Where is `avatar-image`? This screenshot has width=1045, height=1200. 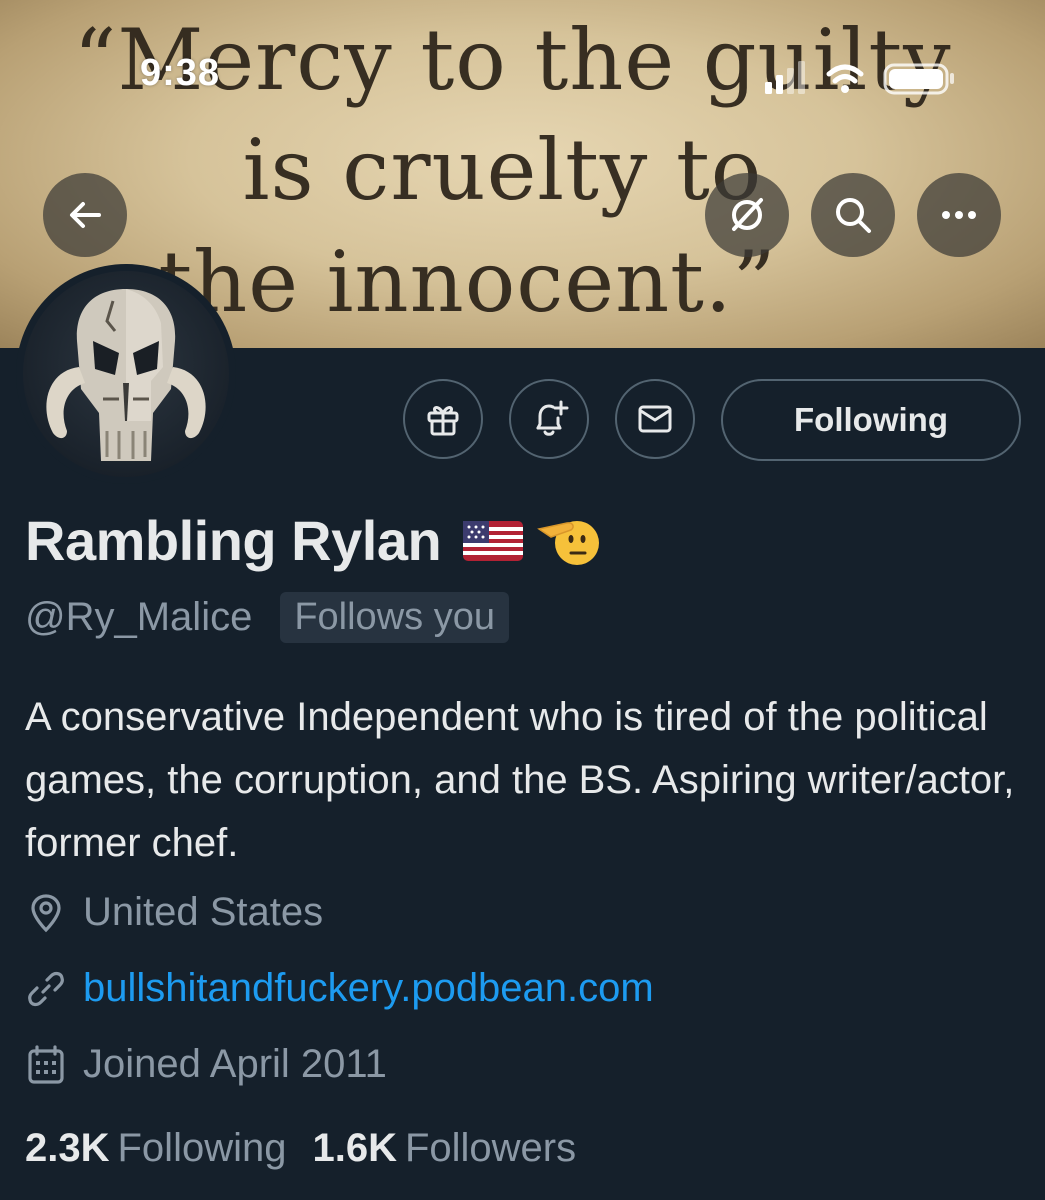
avatar-image is located at coordinates (126, 374).